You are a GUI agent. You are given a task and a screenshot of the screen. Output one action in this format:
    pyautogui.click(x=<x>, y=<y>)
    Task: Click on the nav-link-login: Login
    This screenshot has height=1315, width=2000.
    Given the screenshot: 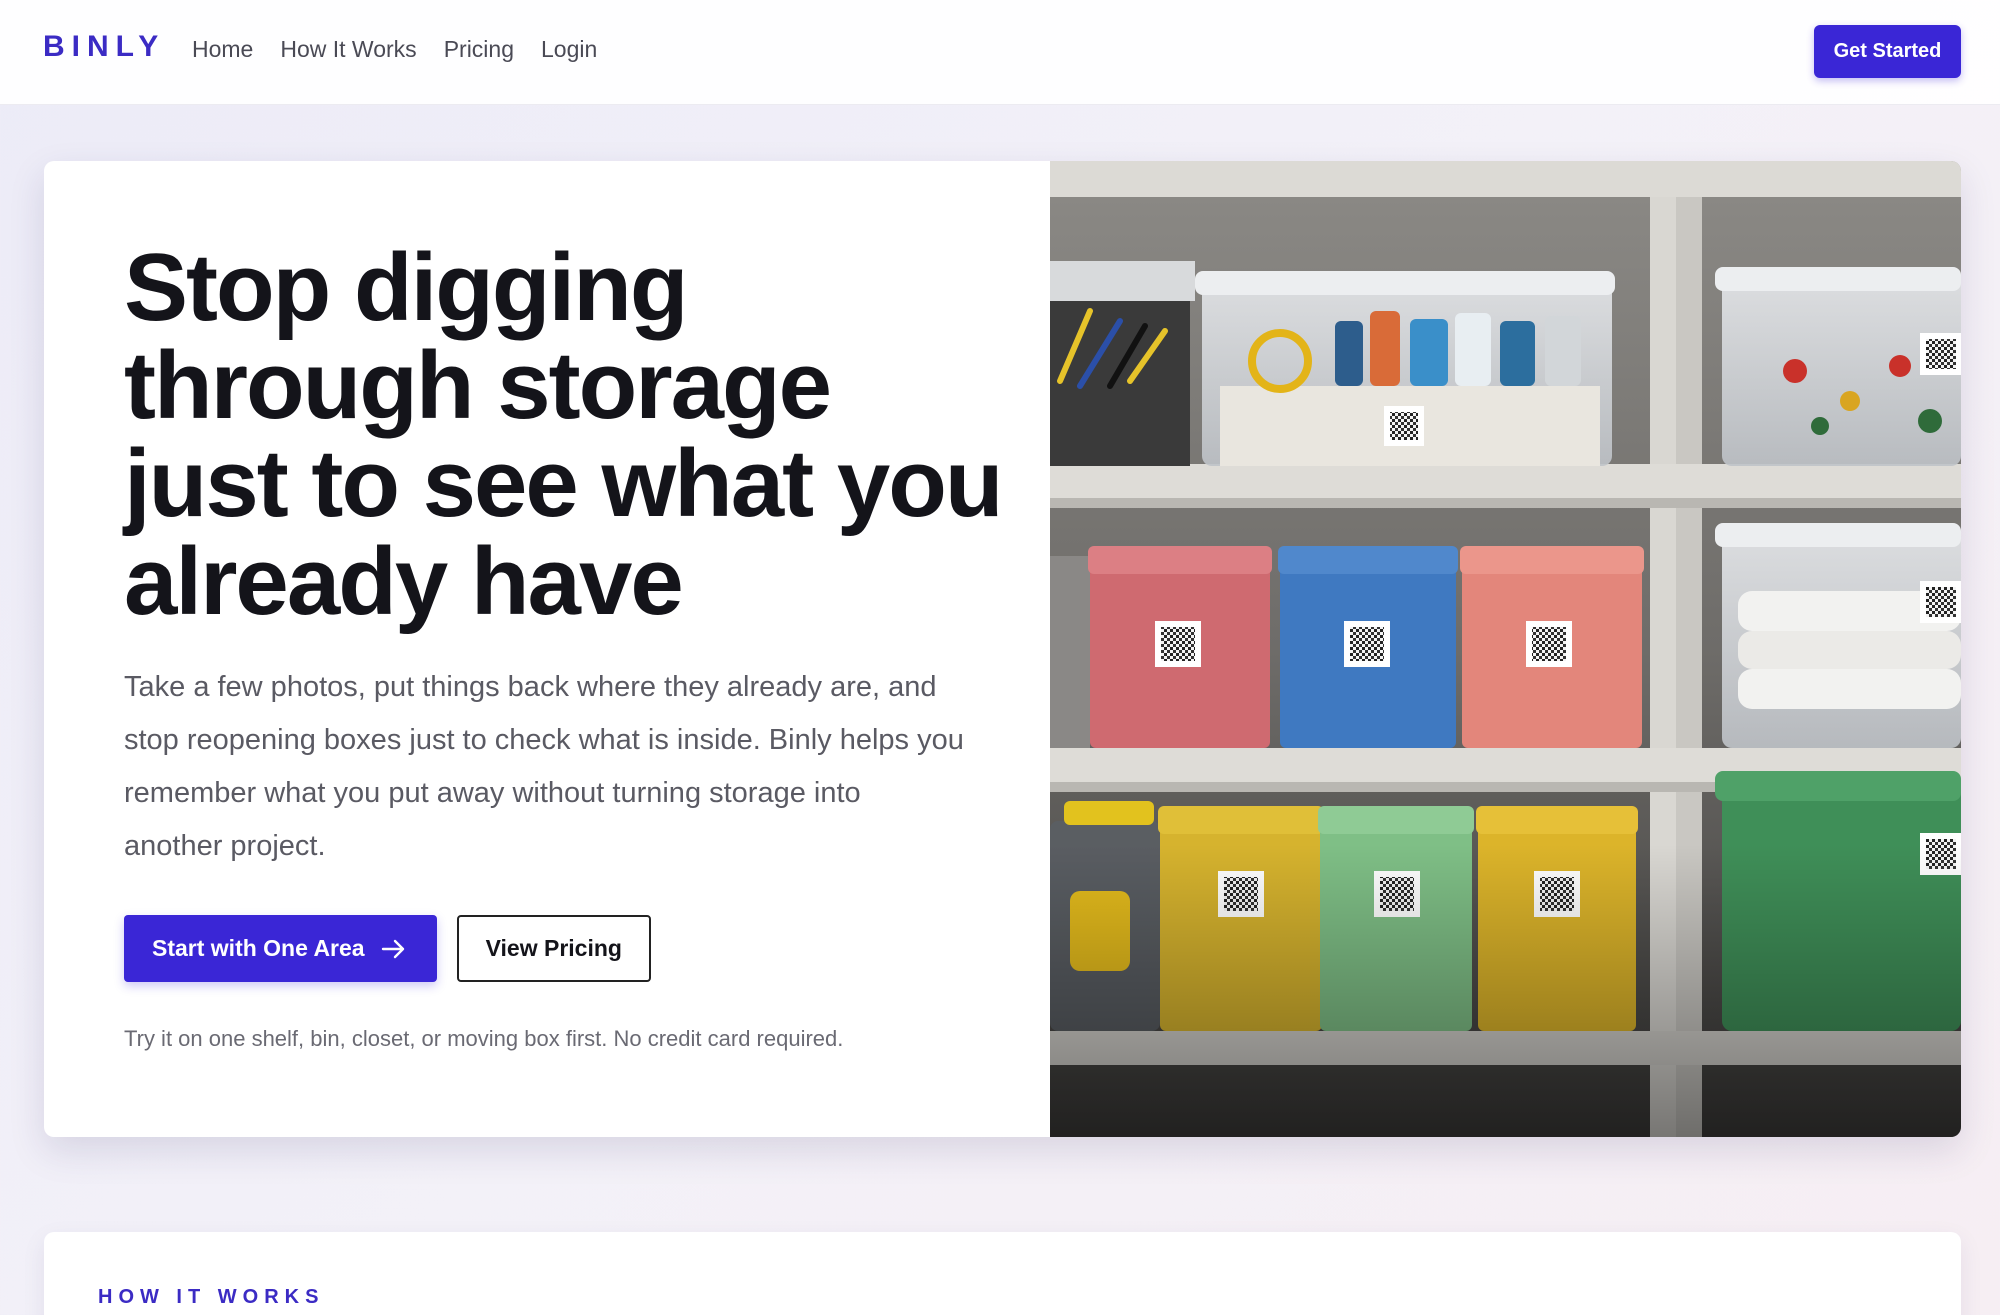 What is the action you would take?
    pyautogui.click(x=569, y=49)
    